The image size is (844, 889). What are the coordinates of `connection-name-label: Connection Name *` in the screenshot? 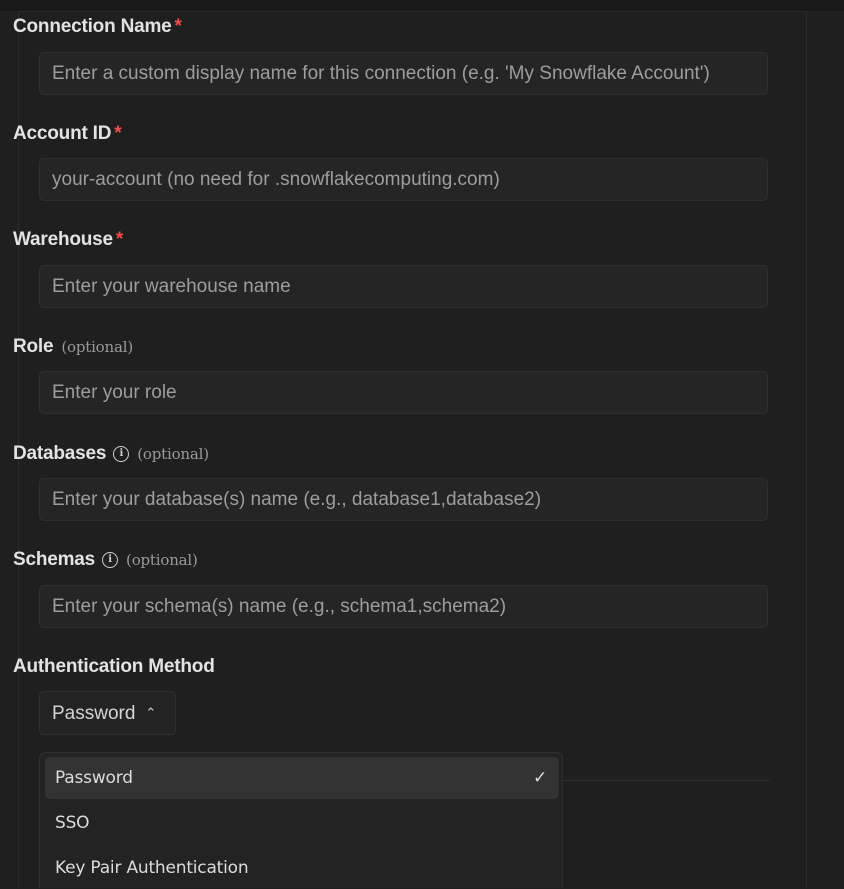 It's located at (97, 26).